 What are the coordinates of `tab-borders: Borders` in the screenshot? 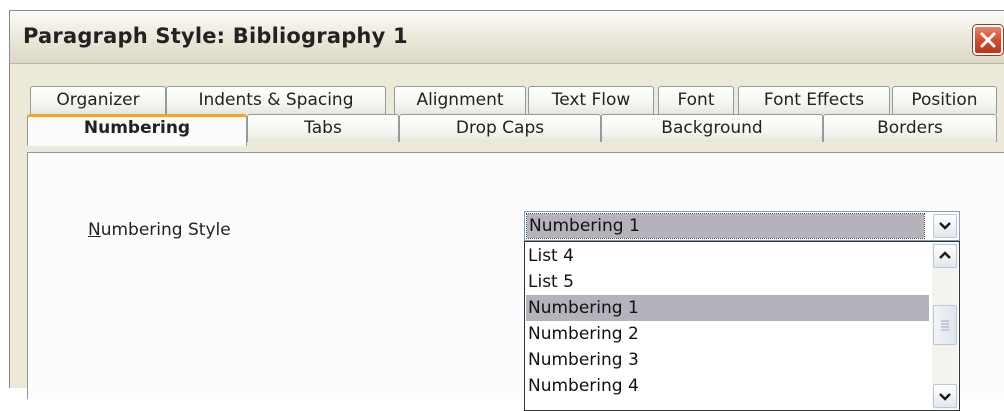 It's located at (910, 128).